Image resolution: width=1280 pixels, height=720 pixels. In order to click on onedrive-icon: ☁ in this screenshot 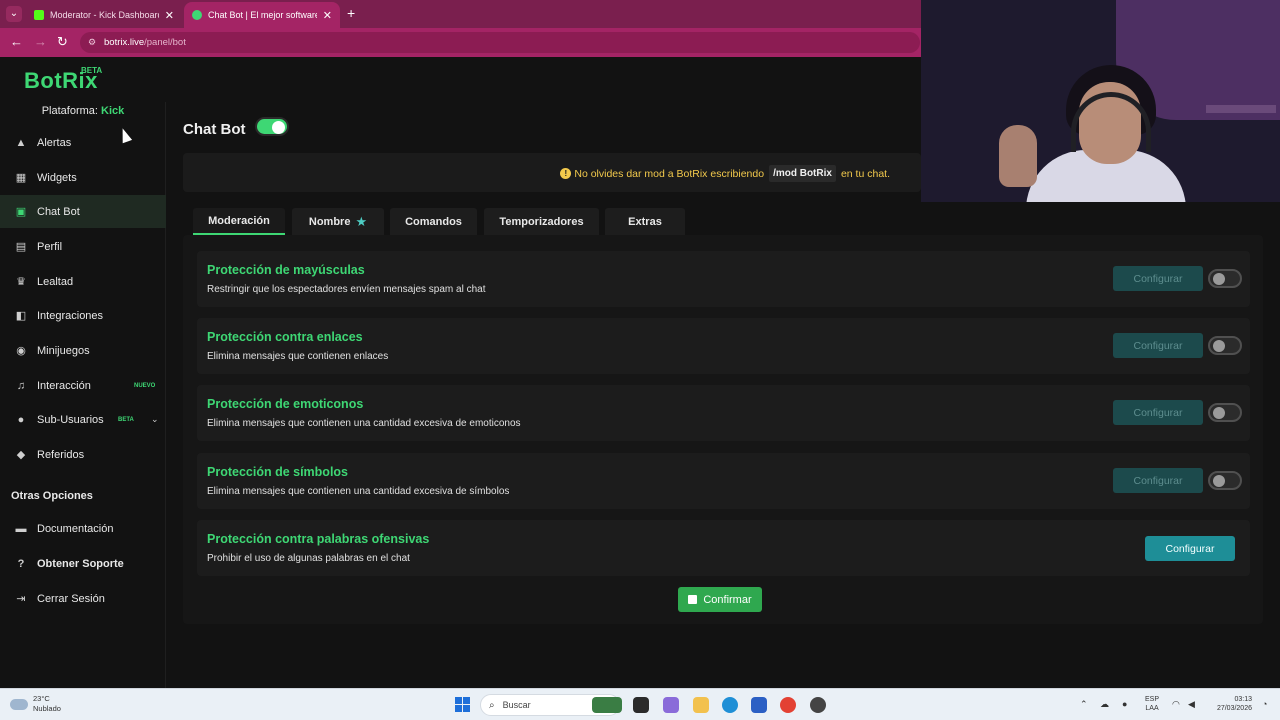, I will do `click(1104, 704)`.